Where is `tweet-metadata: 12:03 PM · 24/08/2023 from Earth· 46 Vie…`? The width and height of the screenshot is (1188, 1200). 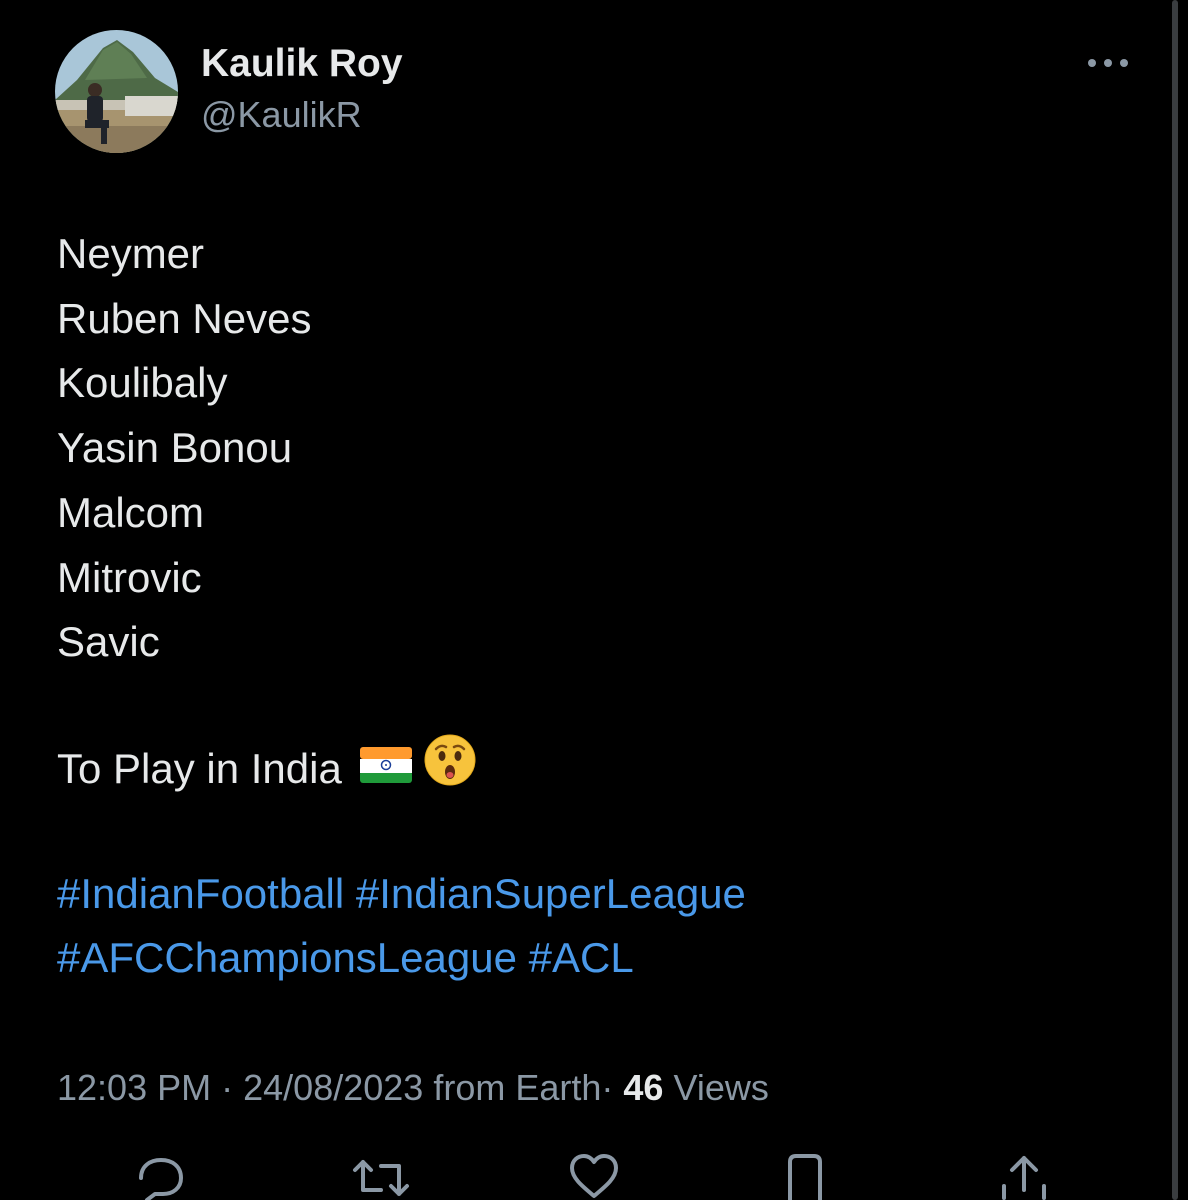 tweet-metadata: 12:03 PM · 24/08/2023 from Earth· 46 Vie… is located at coordinates (413, 1088).